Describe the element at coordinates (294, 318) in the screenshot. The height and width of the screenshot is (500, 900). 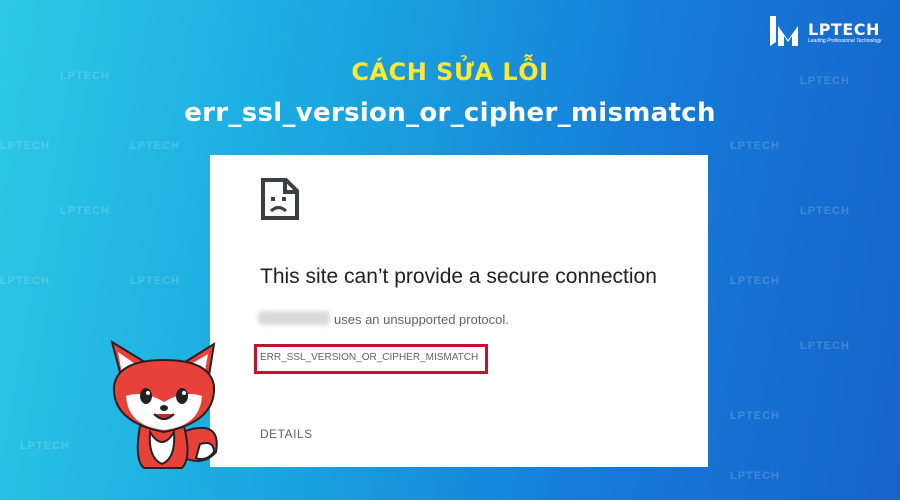
I see `blurred-domain` at that location.